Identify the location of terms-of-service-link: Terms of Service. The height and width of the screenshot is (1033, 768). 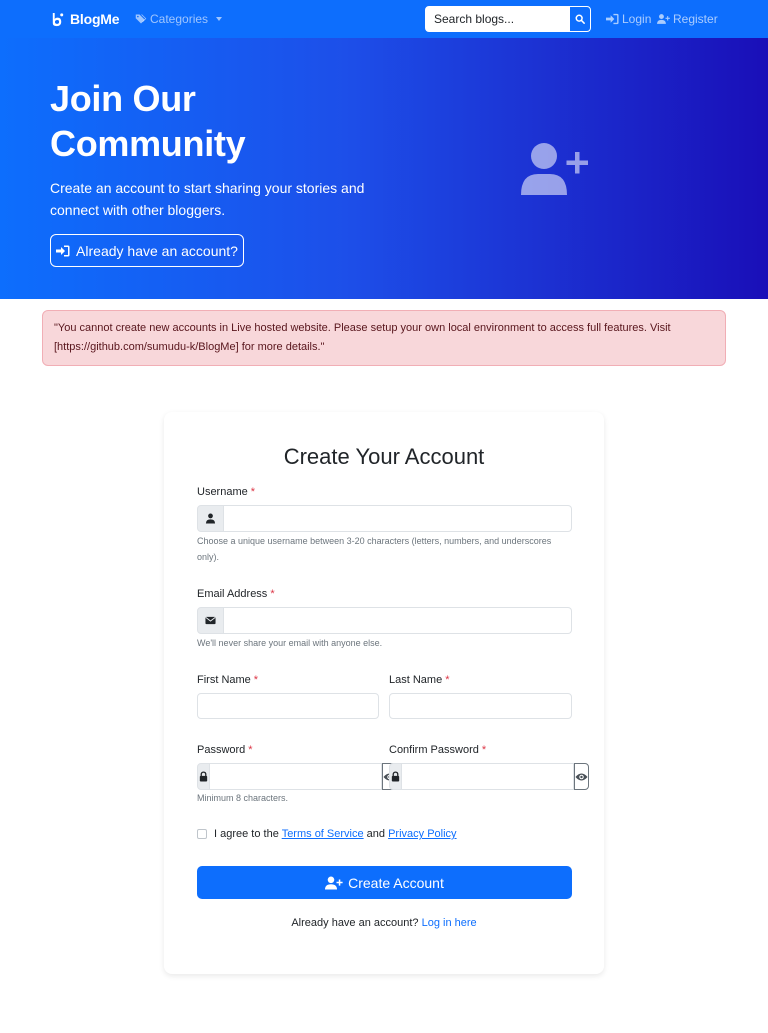
(323, 834).